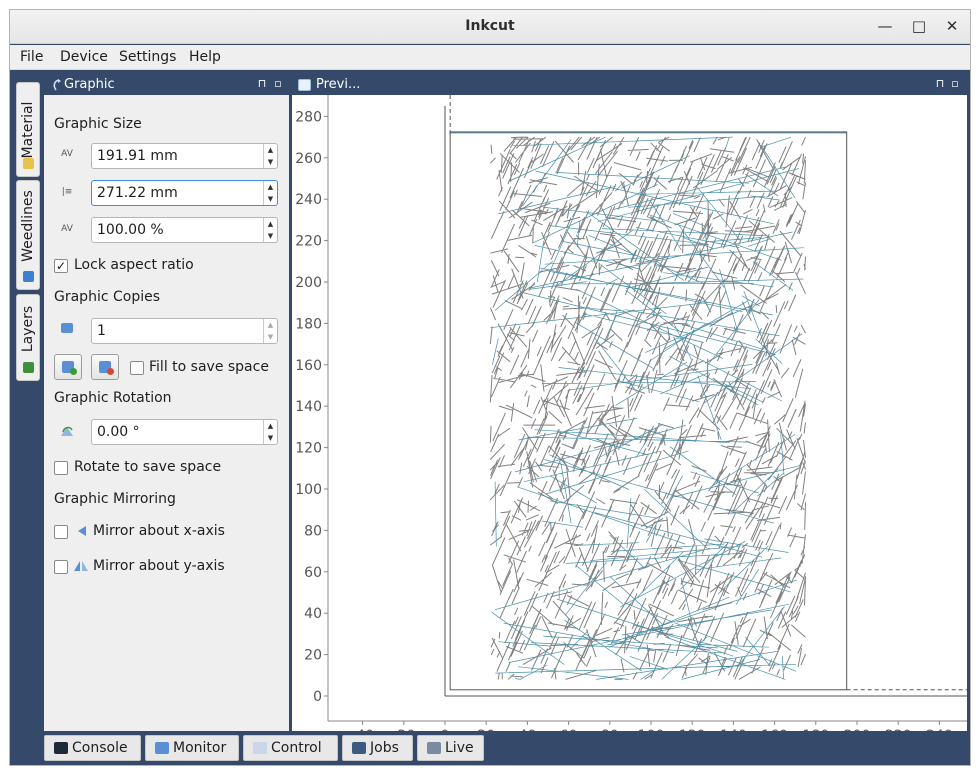 Image resolution: width=980 pixels, height=775 pixels. Describe the element at coordinates (61, 748) in the screenshot. I see `console-icon` at that location.